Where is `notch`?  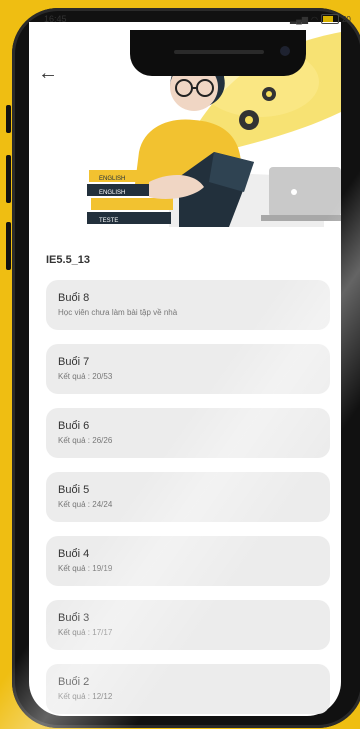 notch is located at coordinates (218, 53).